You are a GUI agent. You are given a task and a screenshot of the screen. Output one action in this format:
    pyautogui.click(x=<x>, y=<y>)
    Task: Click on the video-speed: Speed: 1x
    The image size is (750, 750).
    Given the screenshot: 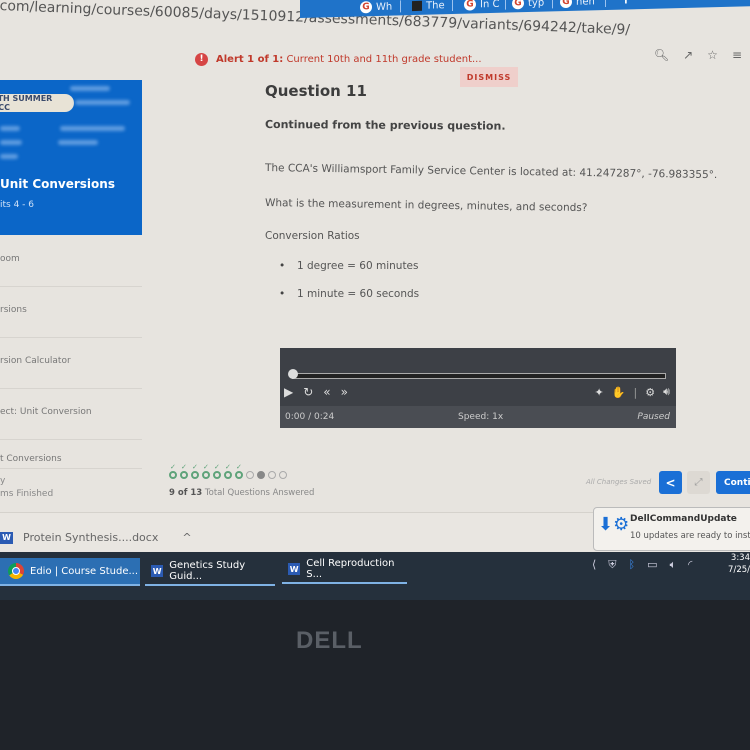 What is the action you would take?
    pyautogui.click(x=480, y=417)
    